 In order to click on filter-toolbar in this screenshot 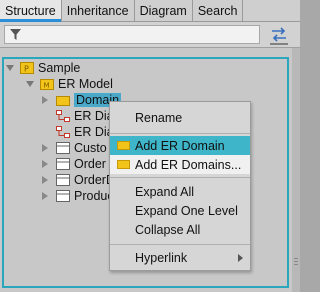, I will do `click(150, 35)`.